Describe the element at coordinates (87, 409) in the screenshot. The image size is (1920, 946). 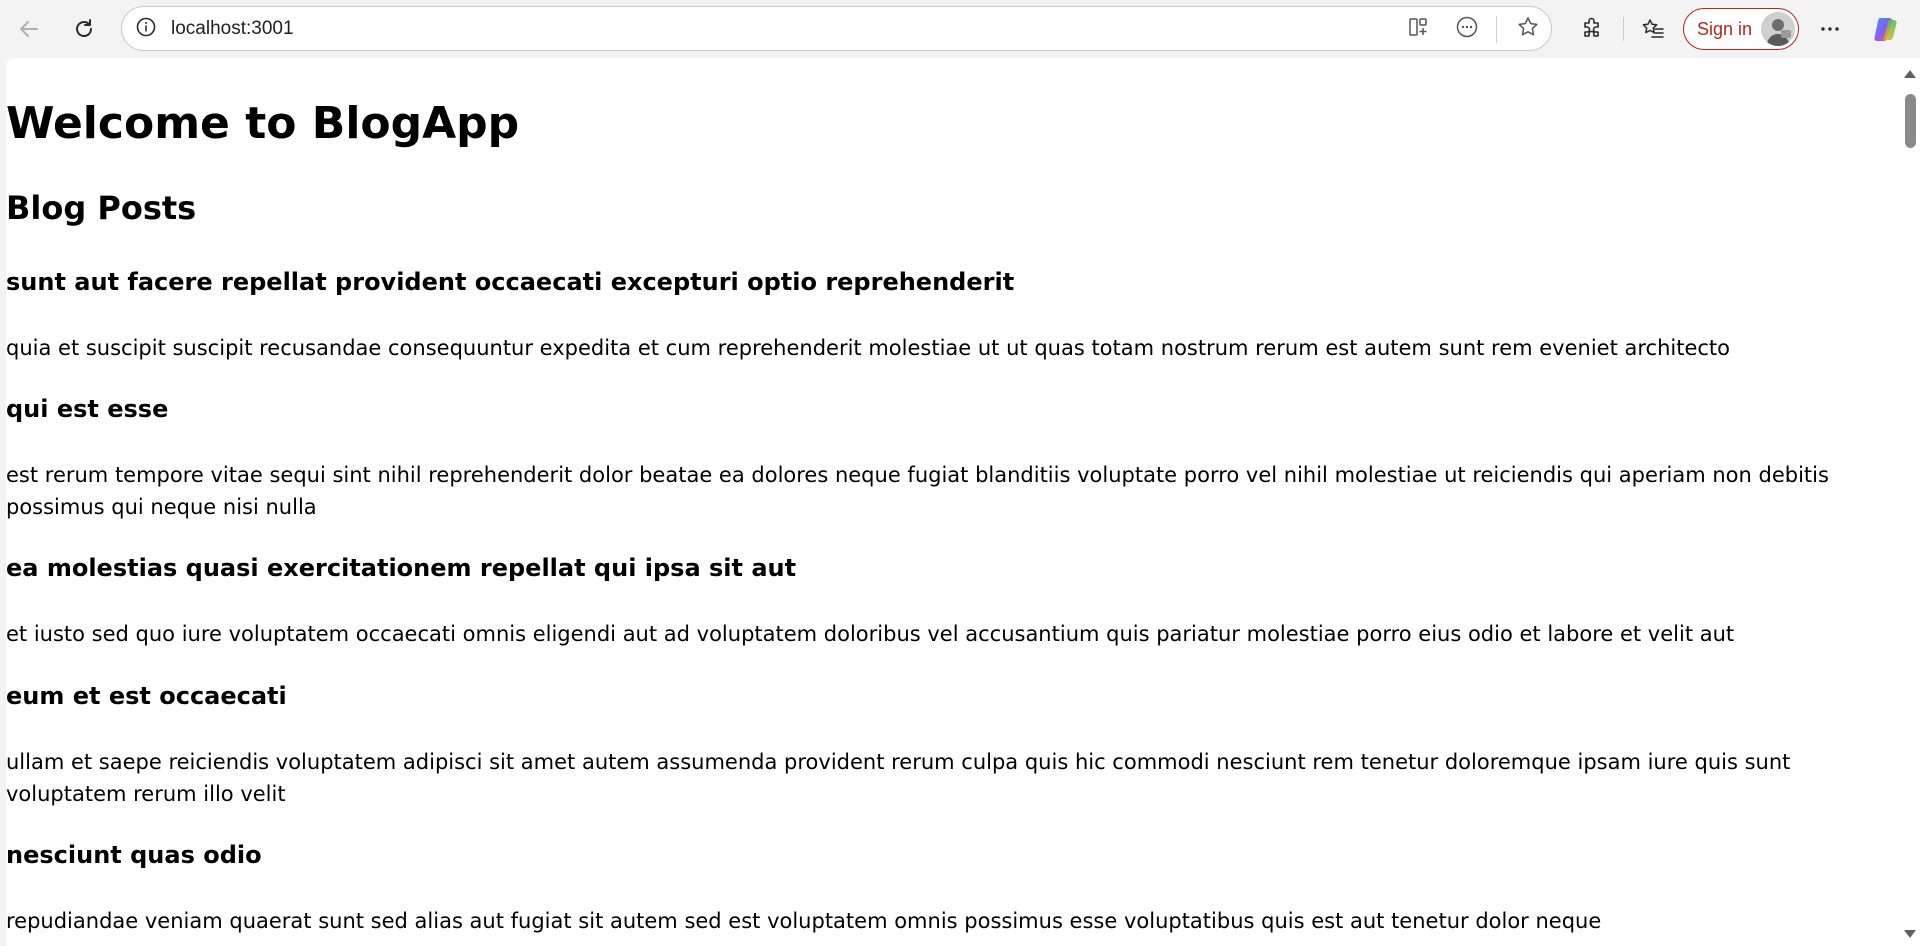
I see `post-title: qui est esse` at that location.